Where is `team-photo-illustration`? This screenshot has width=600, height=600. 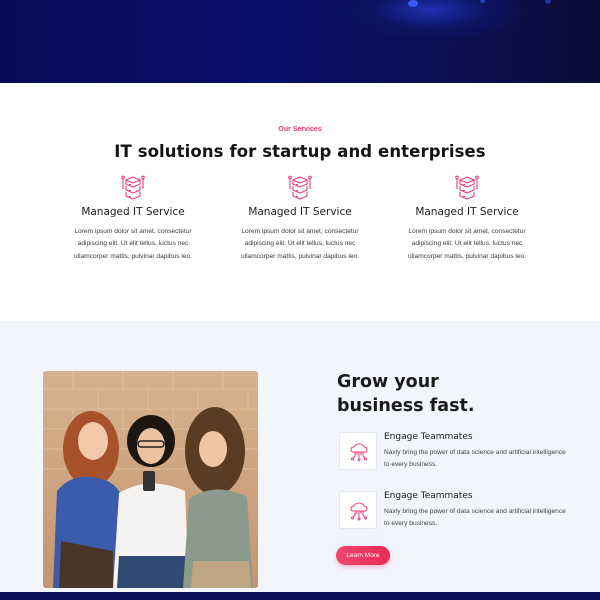 team-photo-illustration is located at coordinates (150, 479).